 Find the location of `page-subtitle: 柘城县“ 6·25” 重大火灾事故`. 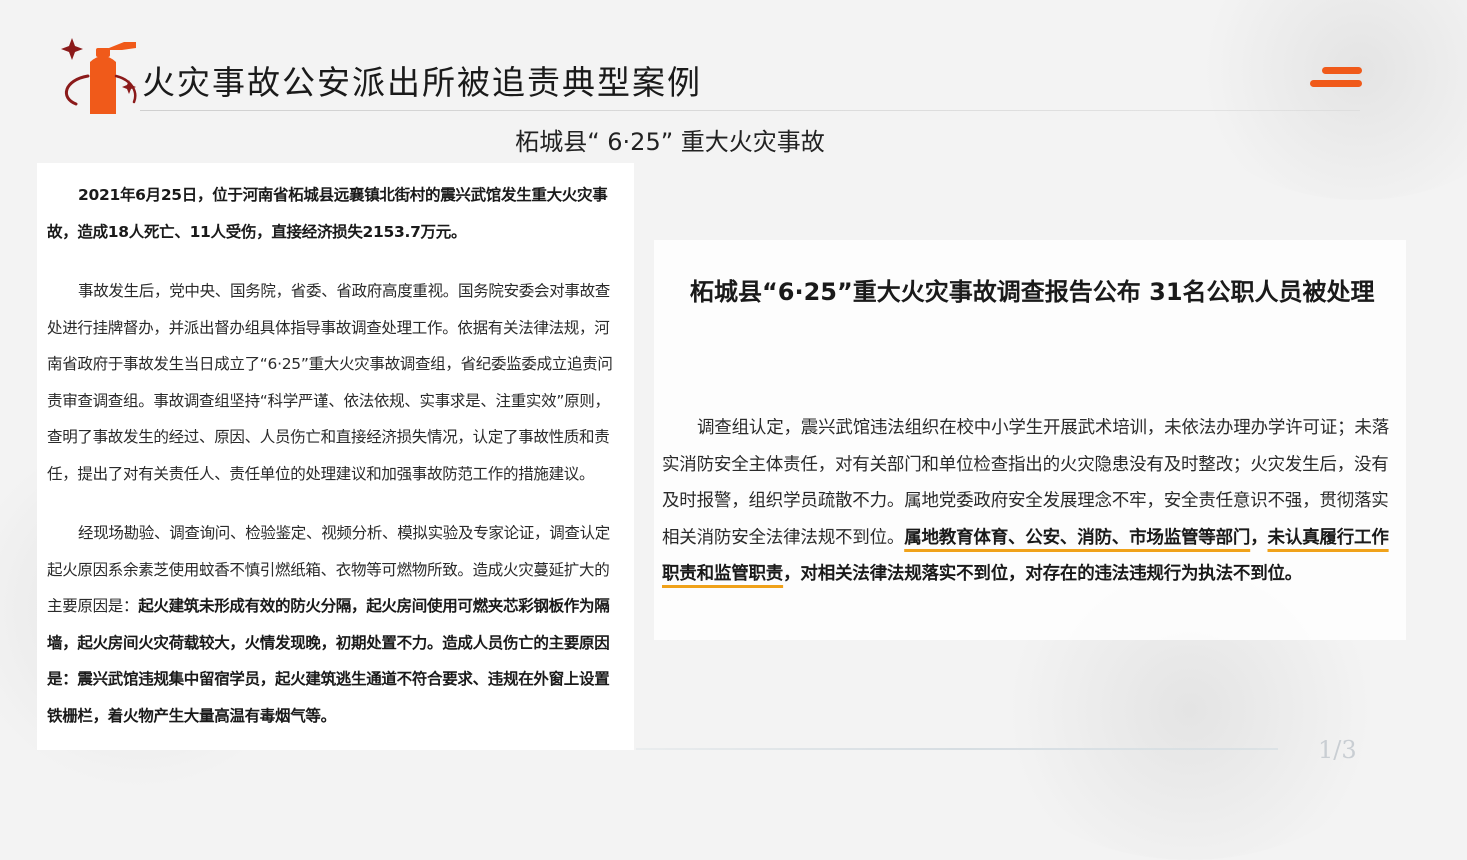

page-subtitle: 柘城县“ 6·25” 重大火灾事故 is located at coordinates (670, 142).